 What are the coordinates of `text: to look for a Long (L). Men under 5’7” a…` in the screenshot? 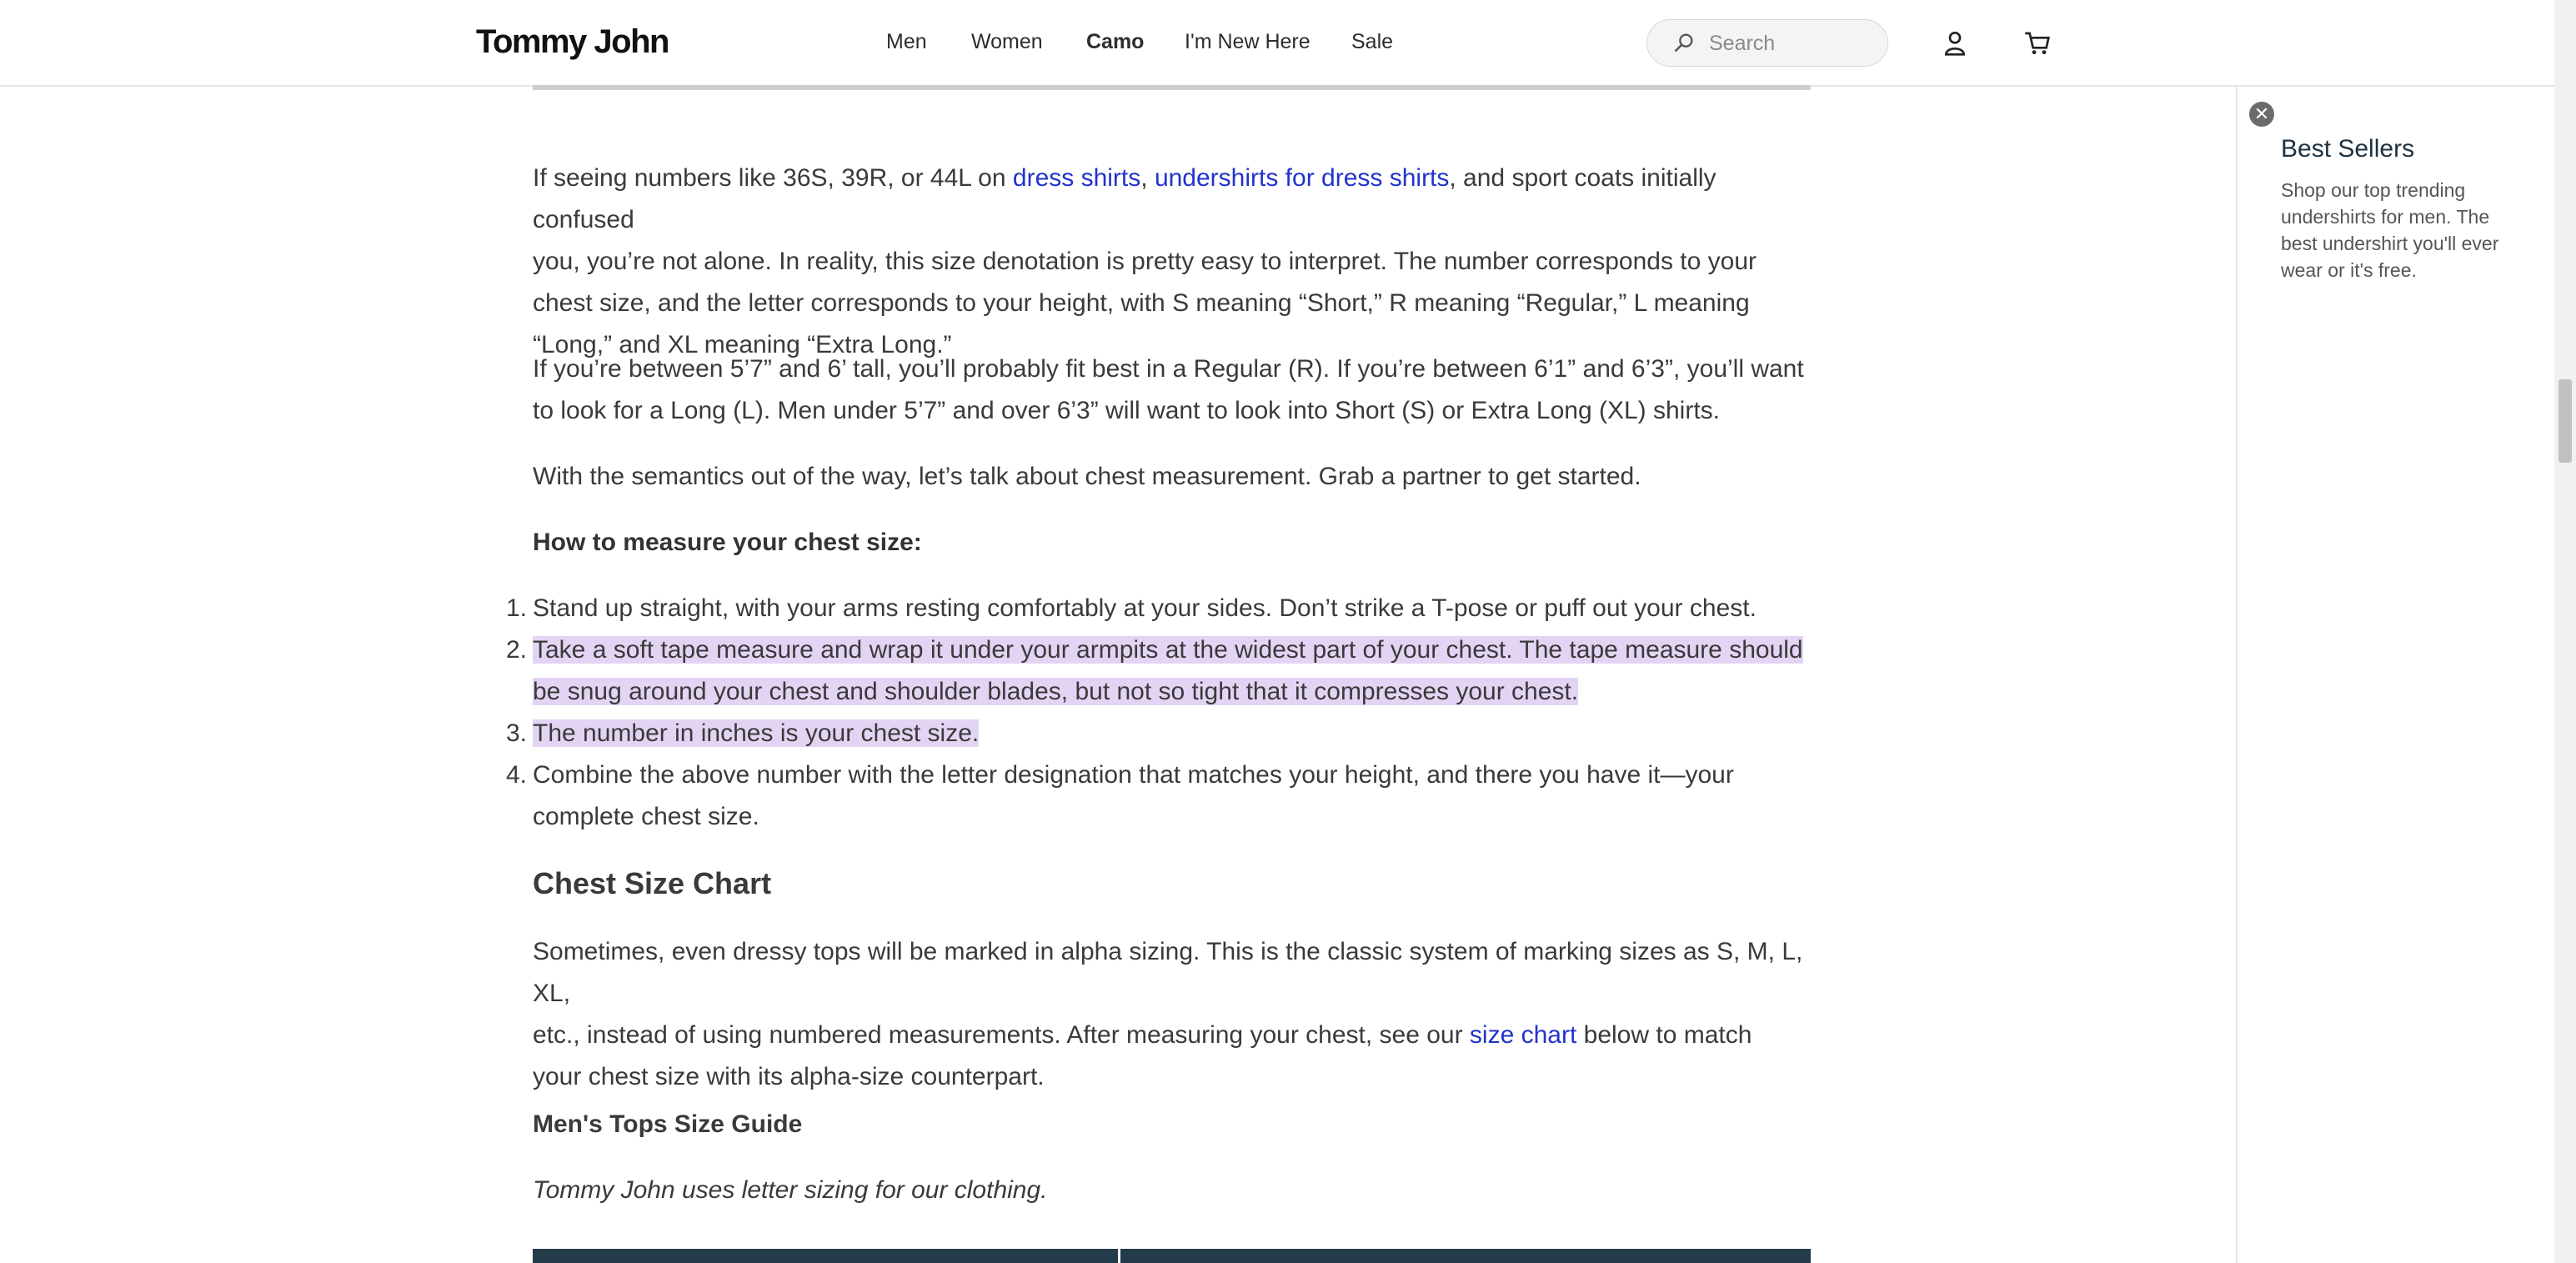 It's located at (1127, 410).